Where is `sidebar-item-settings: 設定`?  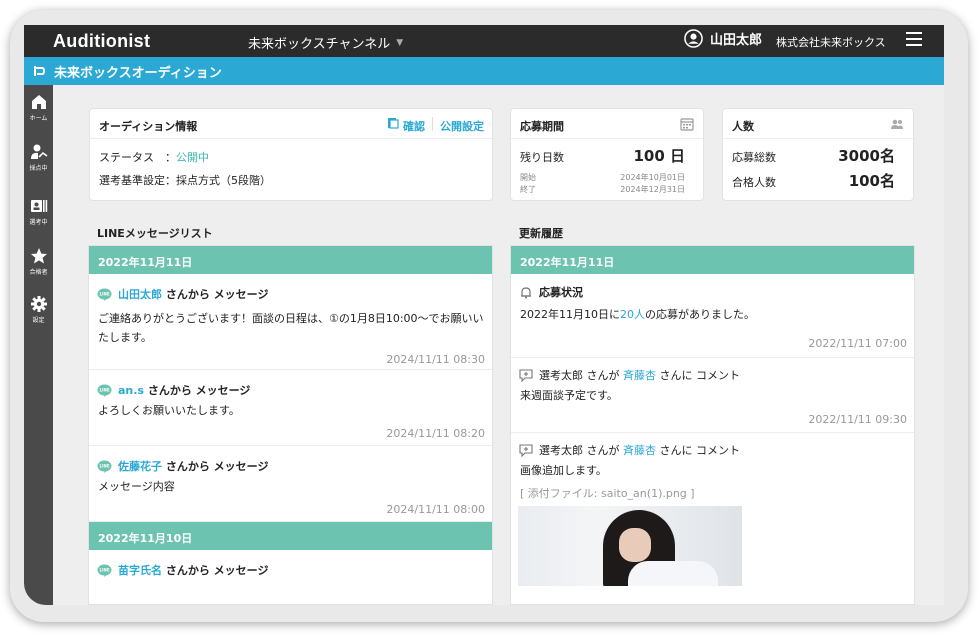 sidebar-item-settings: 設定 is located at coordinates (38, 309).